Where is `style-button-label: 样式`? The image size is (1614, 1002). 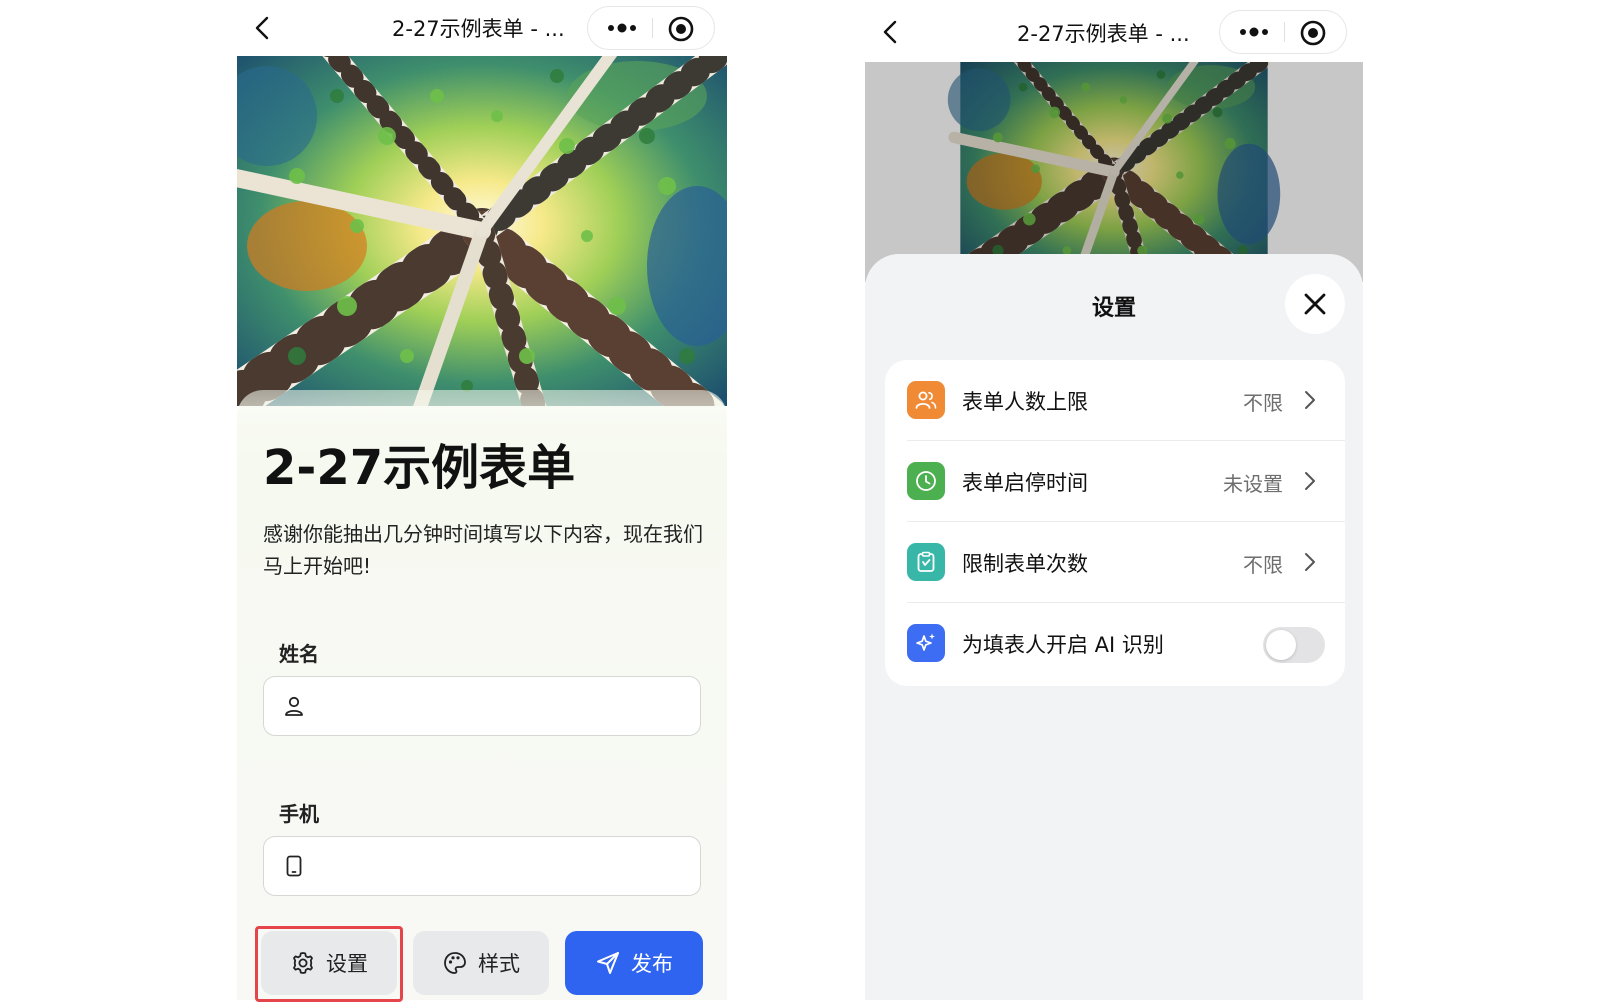 style-button-label: 样式 is located at coordinates (499, 964).